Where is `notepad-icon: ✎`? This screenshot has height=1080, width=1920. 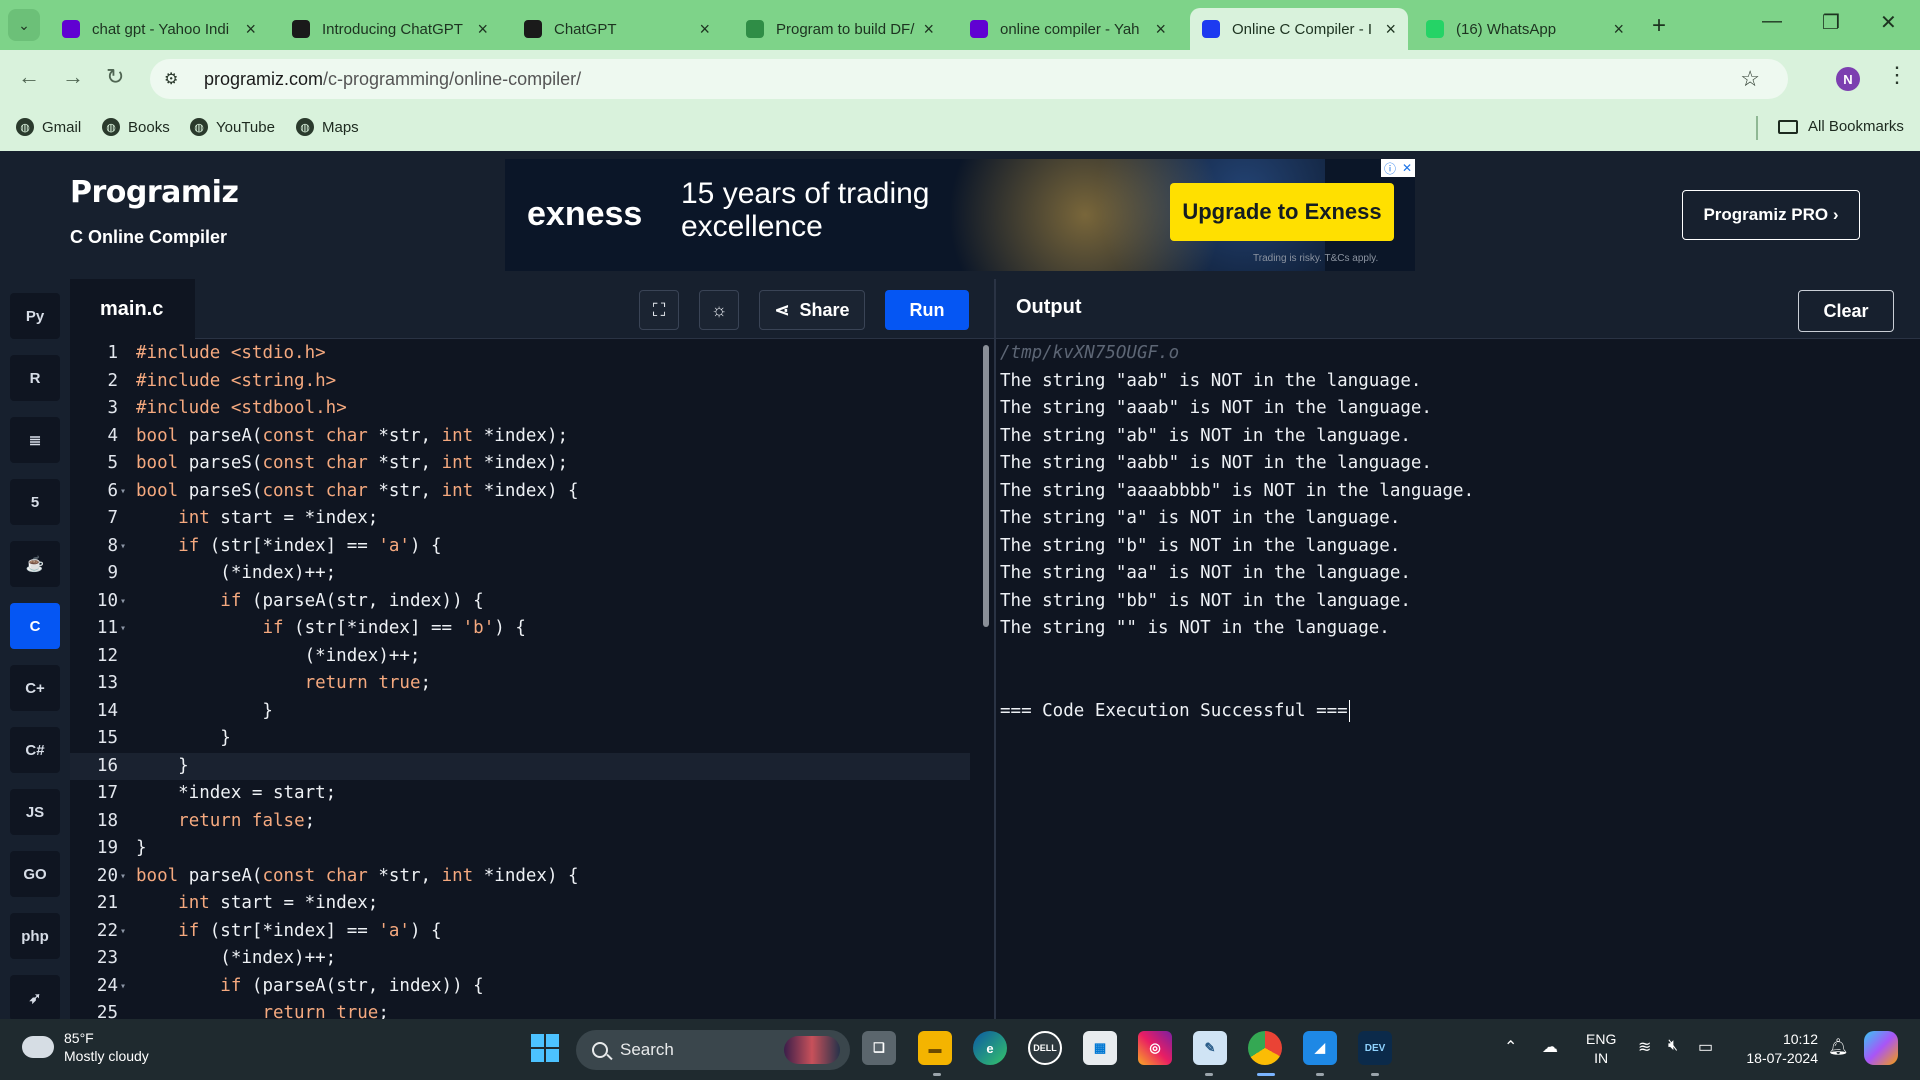 notepad-icon: ✎ is located at coordinates (1210, 1048).